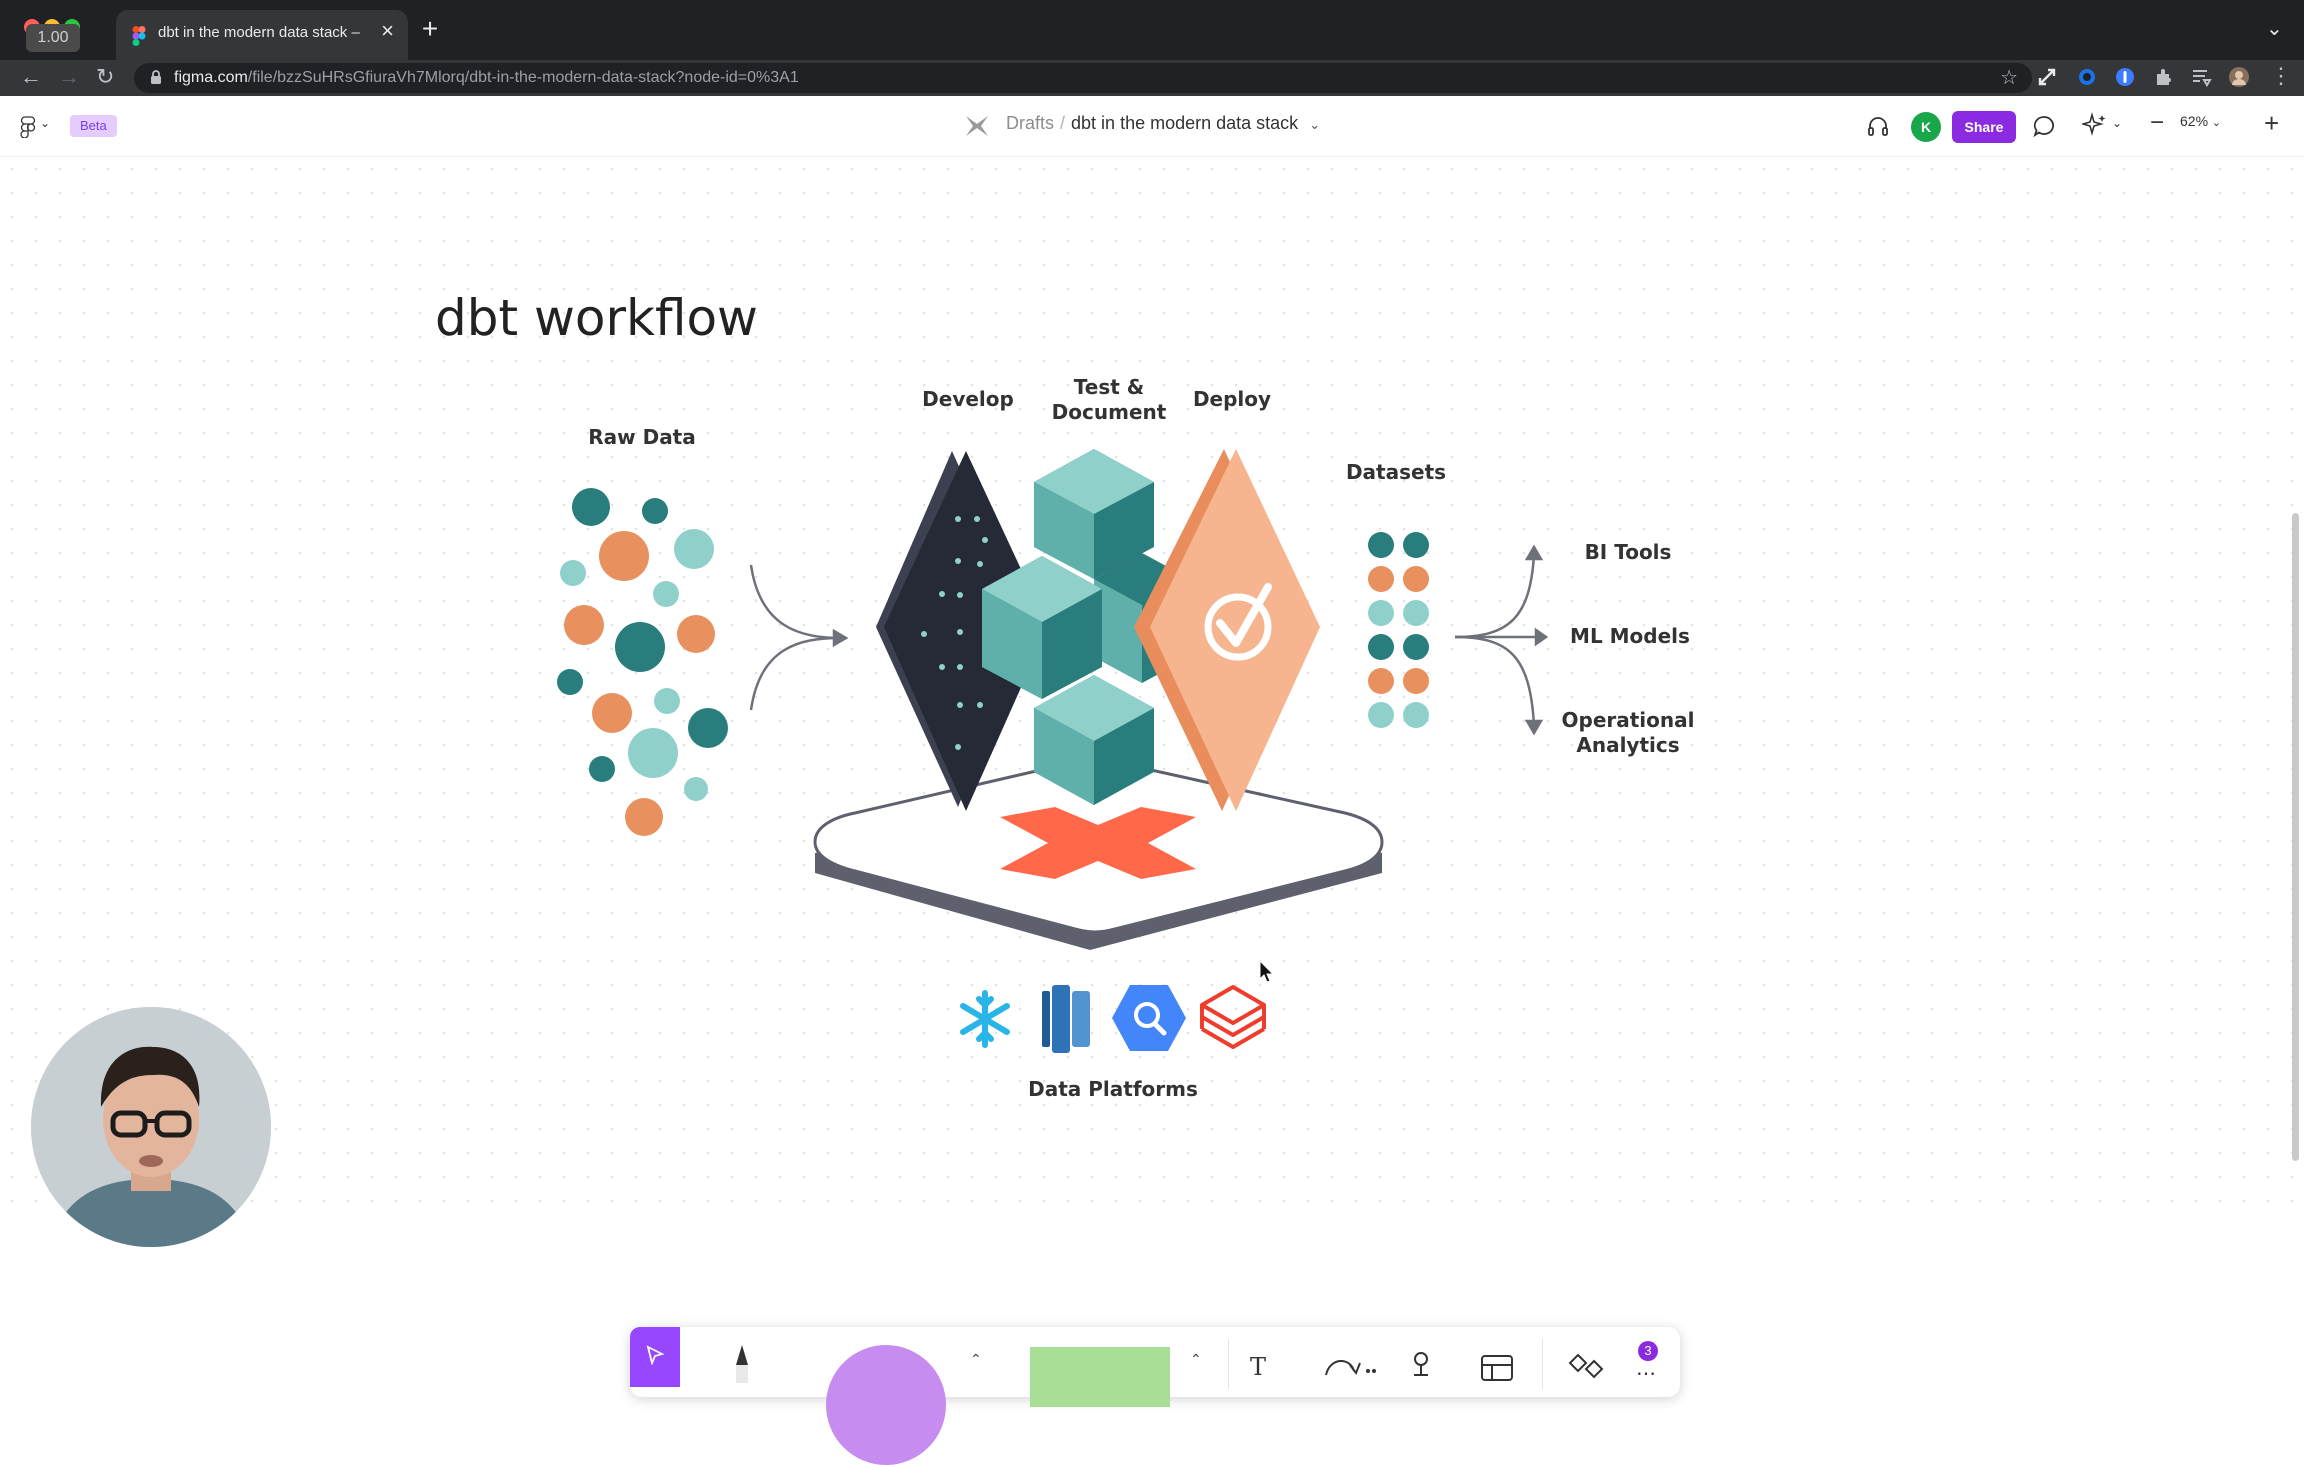 Image resolution: width=2304 pixels, height=1465 pixels. Describe the element at coordinates (45, 123) in the screenshot. I see `main-menu-chevron-icon: ⌄` at that location.